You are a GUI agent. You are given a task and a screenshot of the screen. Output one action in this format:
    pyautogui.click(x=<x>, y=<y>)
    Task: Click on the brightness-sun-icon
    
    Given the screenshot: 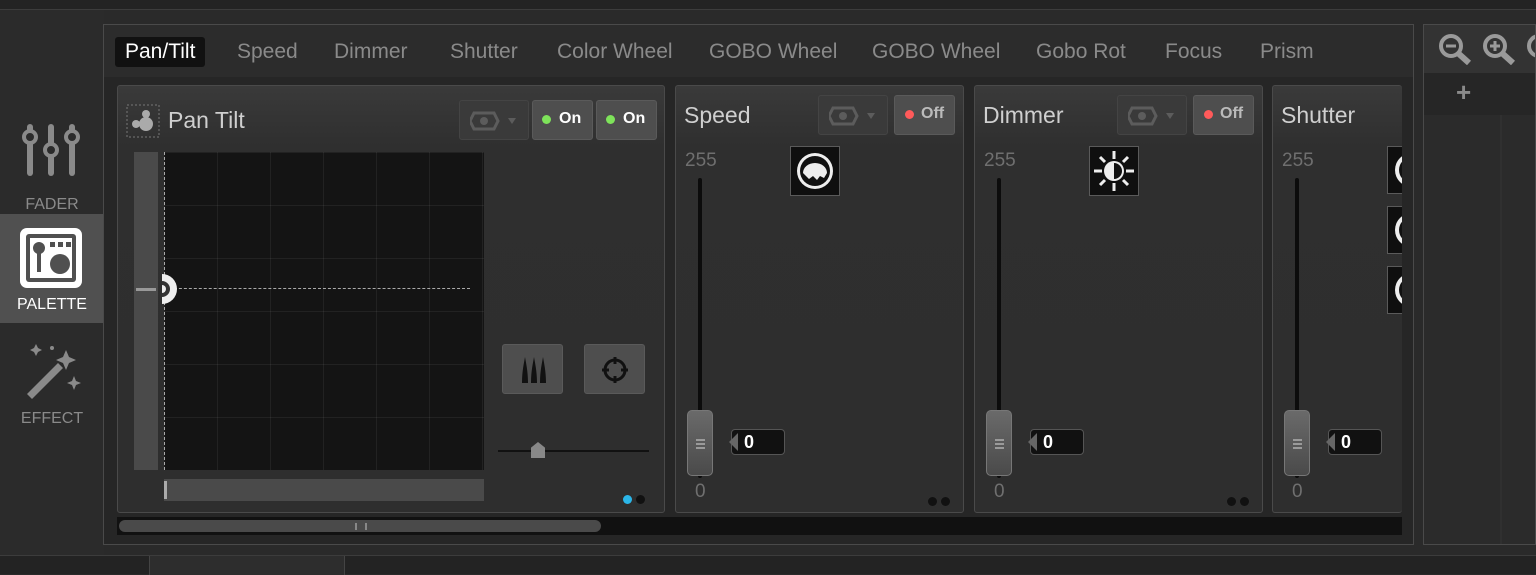 What is the action you would take?
    pyautogui.click(x=1114, y=171)
    